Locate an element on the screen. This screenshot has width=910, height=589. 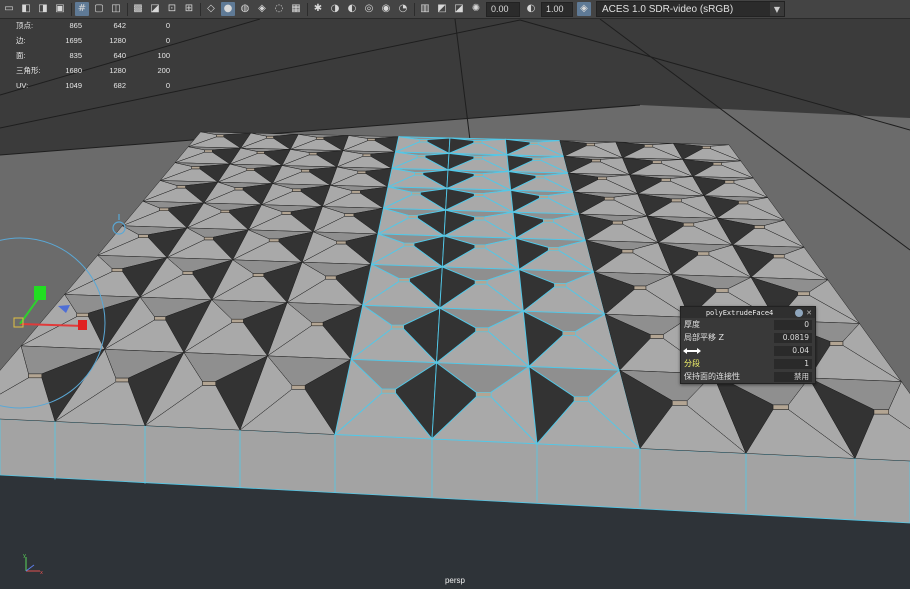
smooth-shade-icon: ● is located at coordinates (228, 9).